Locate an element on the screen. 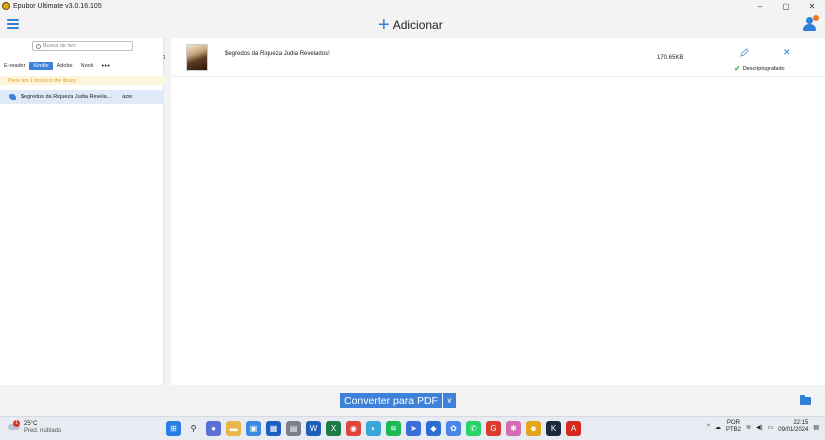 The width and height of the screenshot is (825, 440). excel-icon: X is located at coordinates (333, 428).